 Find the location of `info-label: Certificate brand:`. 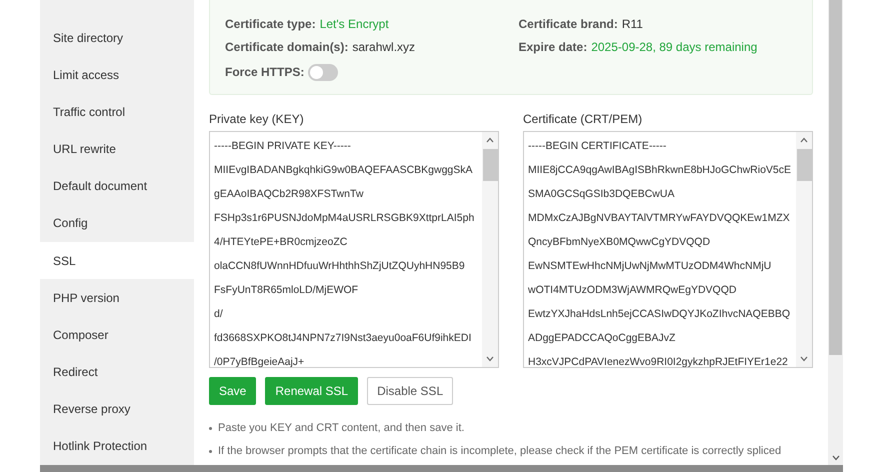

info-label: Certificate brand: is located at coordinates (568, 24).